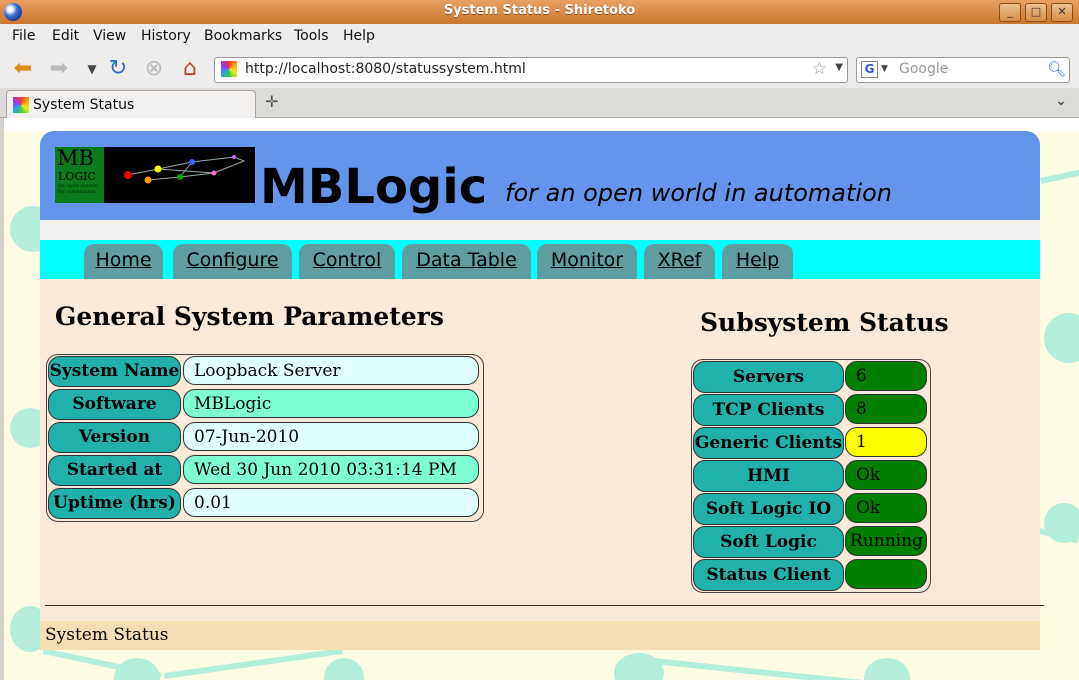  What do you see at coordinates (77, 176) in the screenshot?
I see `logo-logic-text: LOGIC` at bounding box center [77, 176].